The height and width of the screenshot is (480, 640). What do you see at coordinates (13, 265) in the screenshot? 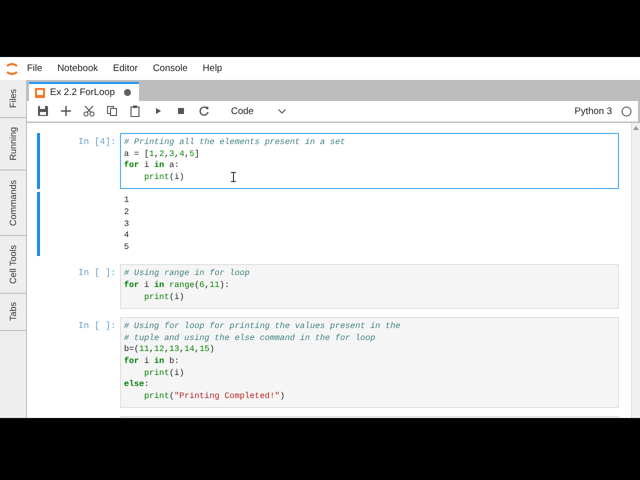
I see `sidebar-tab: Cell Tools` at bounding box center [13, 265].